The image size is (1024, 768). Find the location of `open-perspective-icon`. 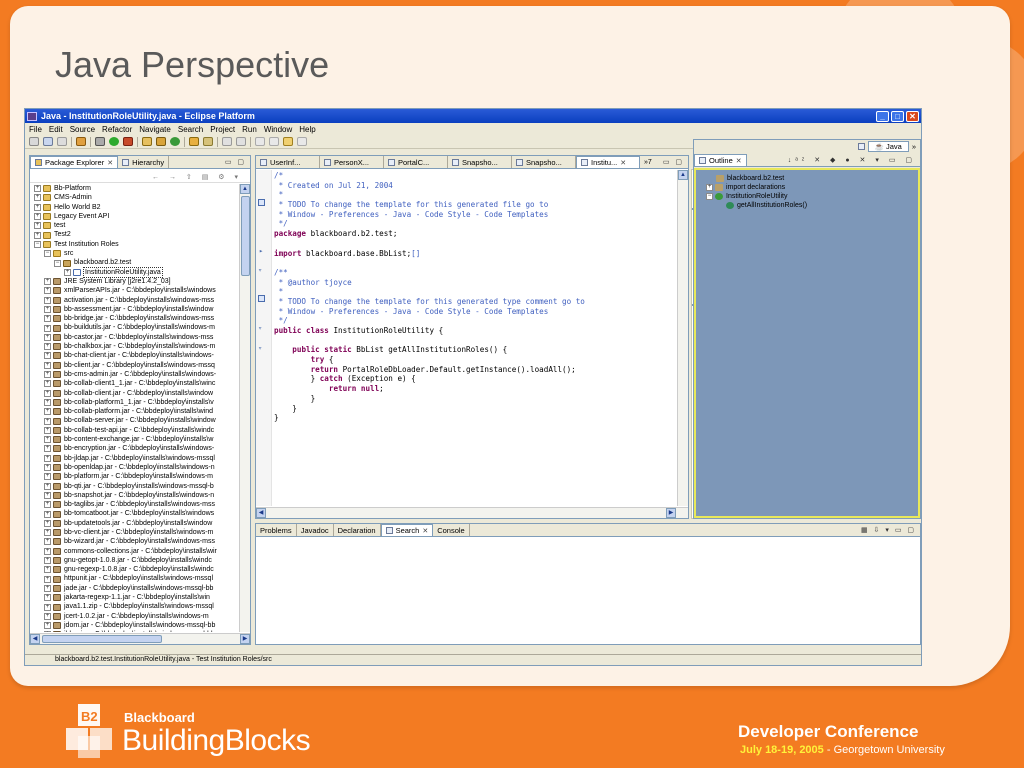

open-perspective-icon is located at coordinates (861, 146).